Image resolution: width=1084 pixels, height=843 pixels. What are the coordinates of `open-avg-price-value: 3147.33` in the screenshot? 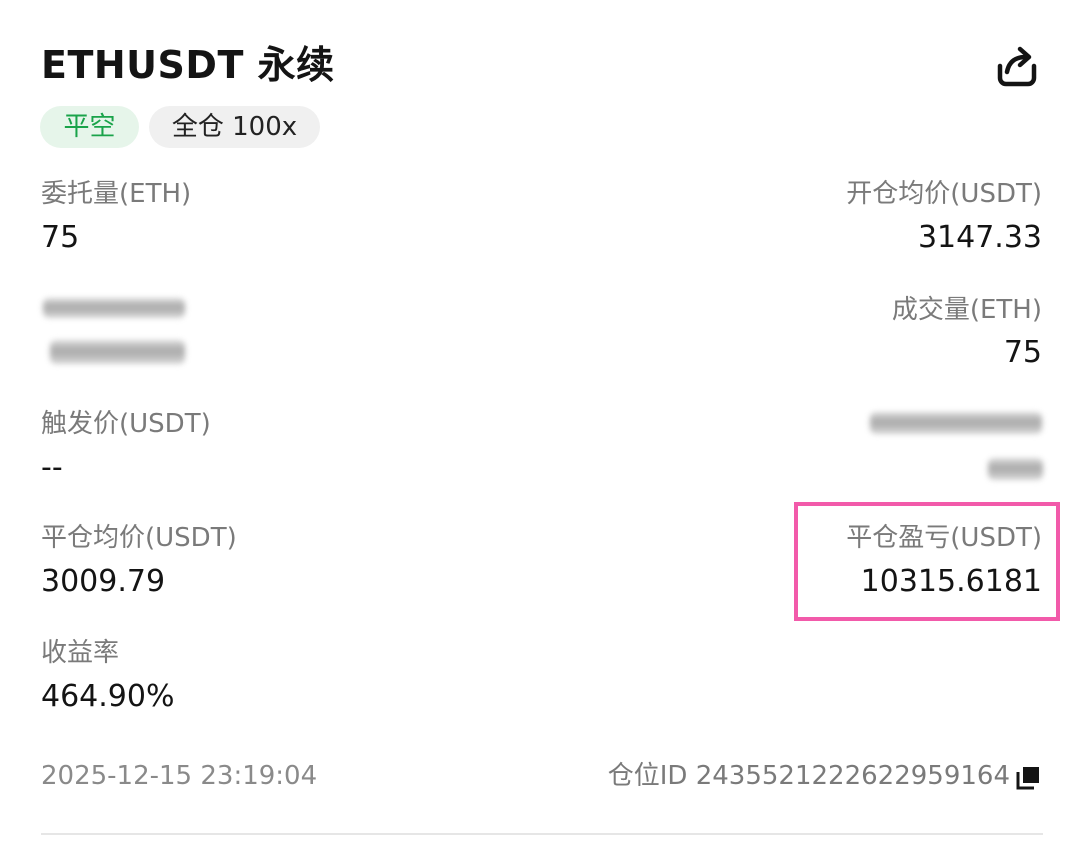 It's located at (979, 237).